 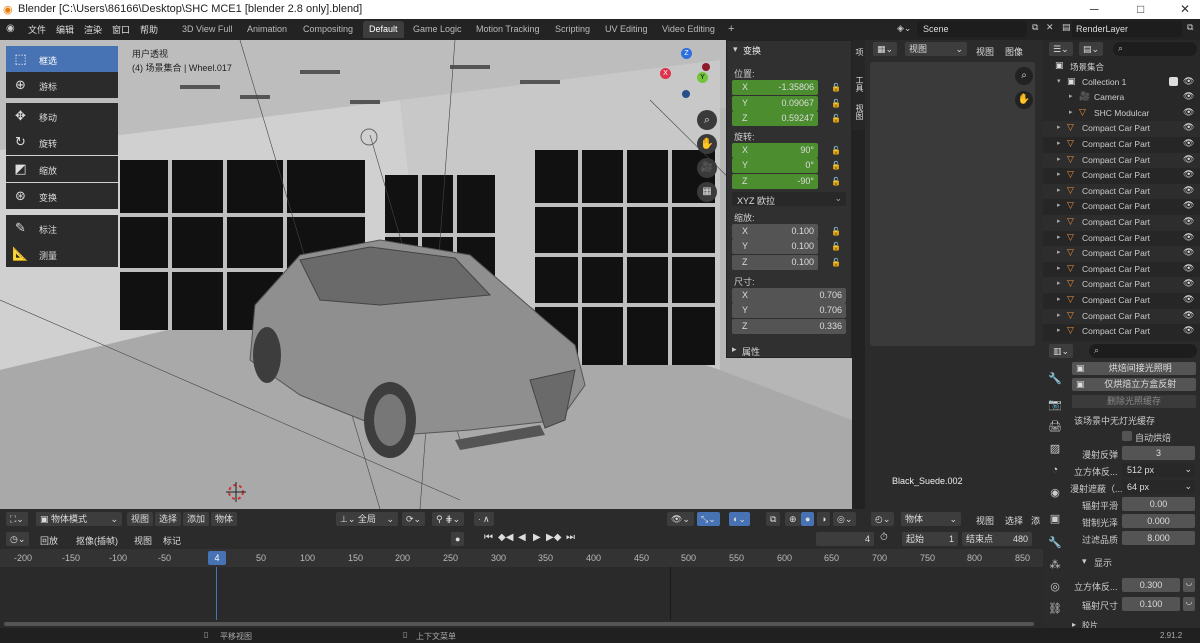 What do you see at coordinates (1185, 9) in the screenshot?
I see `close-button: ✕` at bounding box center [1185, 9].